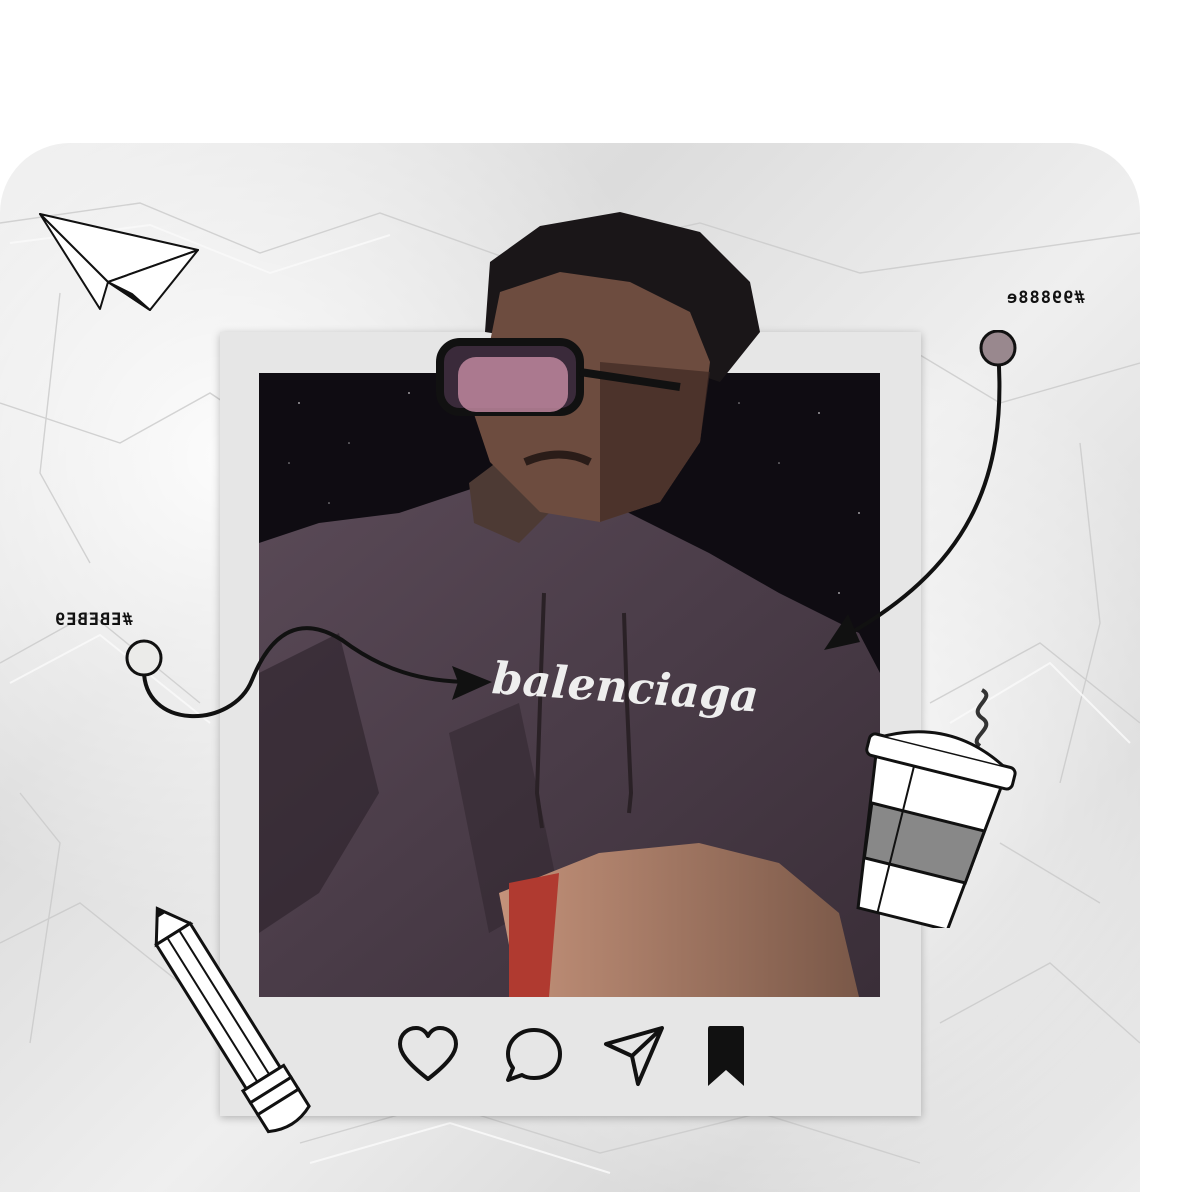 The height and width of the screenshot is (1192, 1183). What do you see at coordinates (308, 672) in the screenshot?
I see `left-annotation-arrow` at bounding box center [308, 672].